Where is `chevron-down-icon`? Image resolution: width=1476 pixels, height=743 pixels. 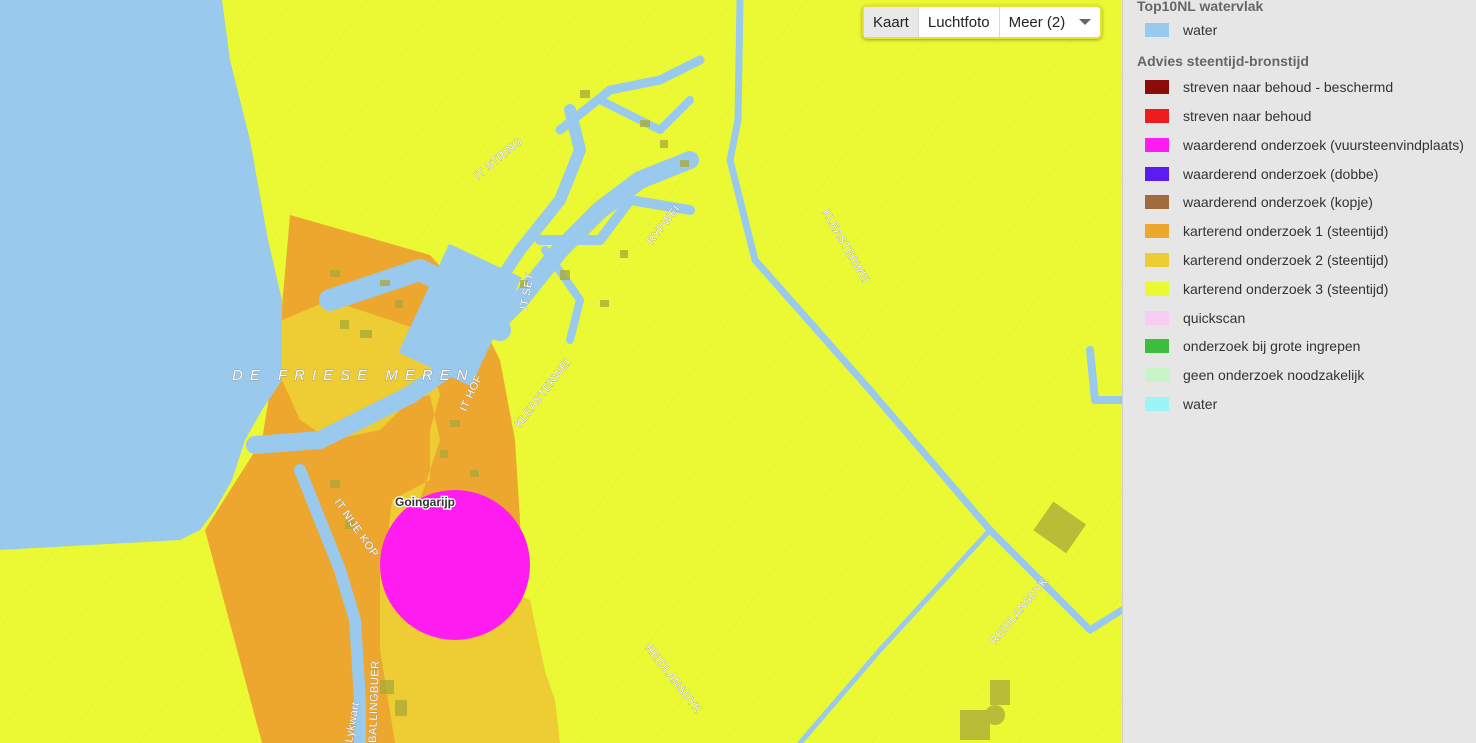
chevron-down-icon is located at coordinates (1085, 22).